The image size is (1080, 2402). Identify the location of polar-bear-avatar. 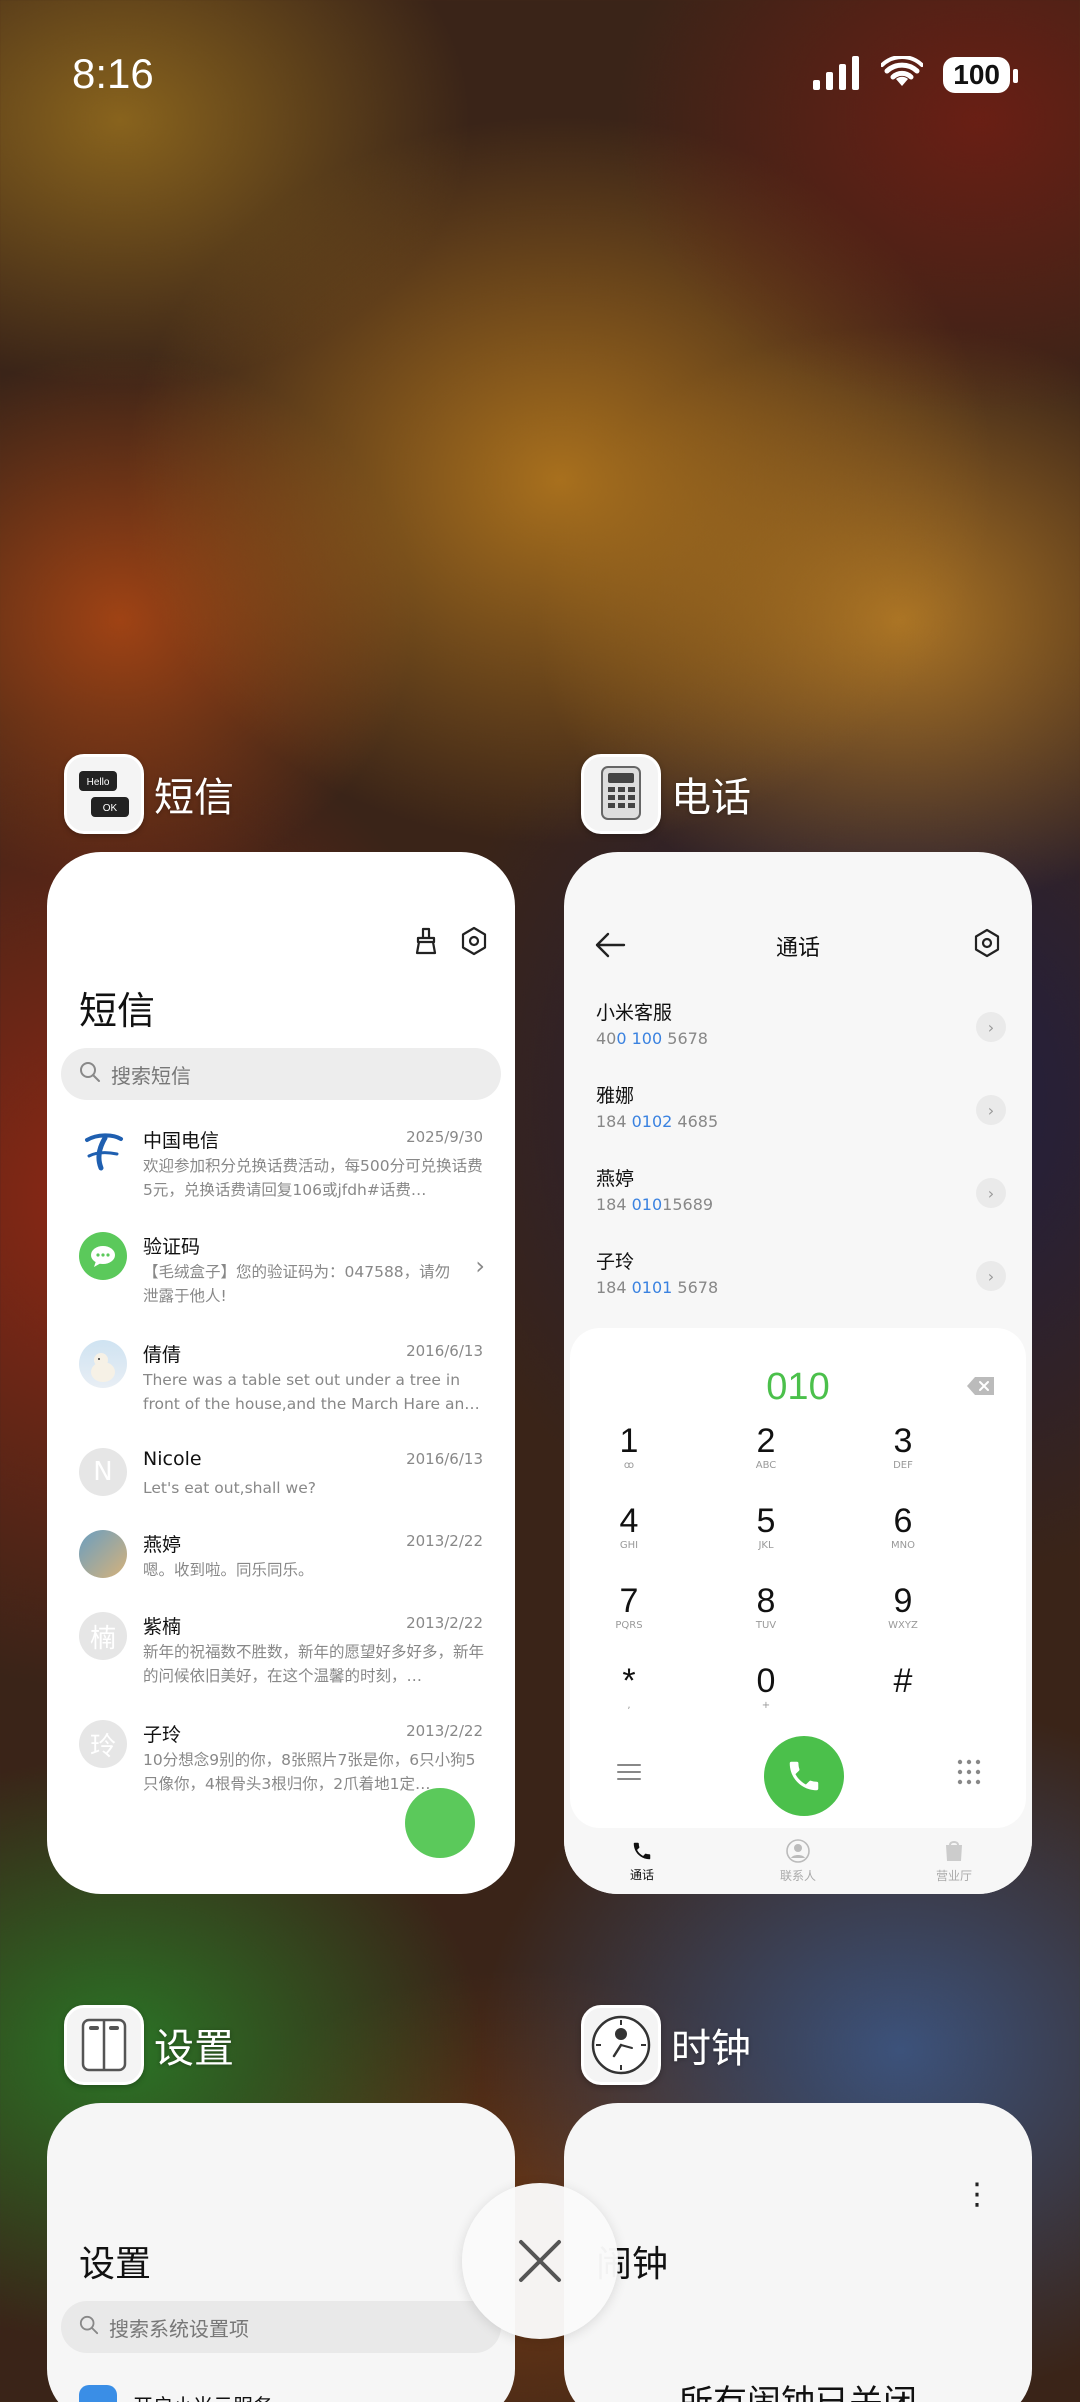
(103, 1364).